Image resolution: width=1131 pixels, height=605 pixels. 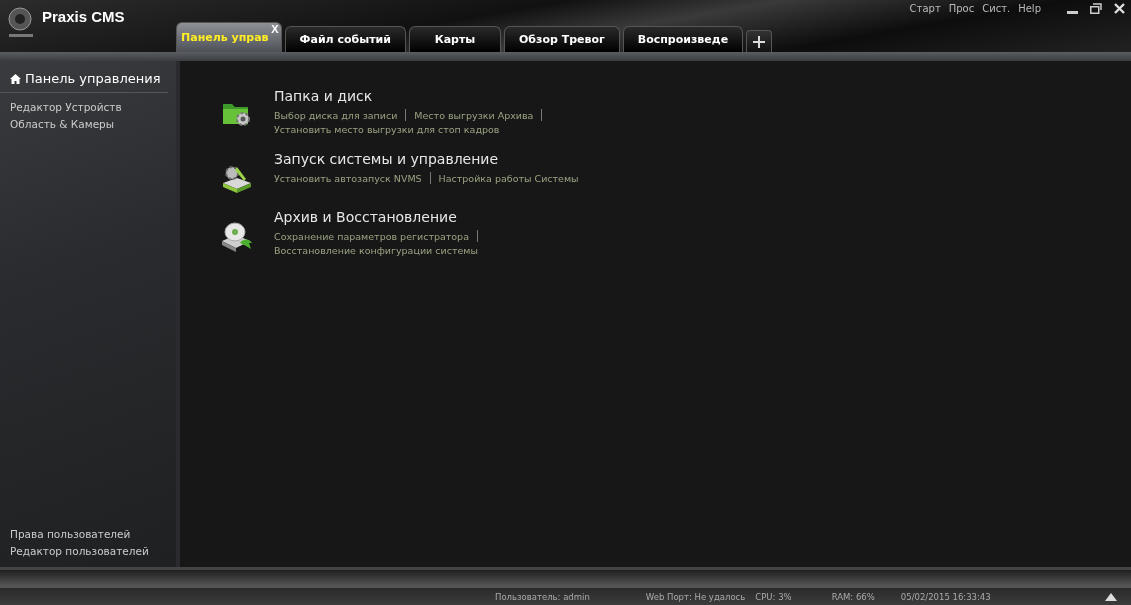 I want to click on status-text: CPU: 3%, so click(x=773, y=596).